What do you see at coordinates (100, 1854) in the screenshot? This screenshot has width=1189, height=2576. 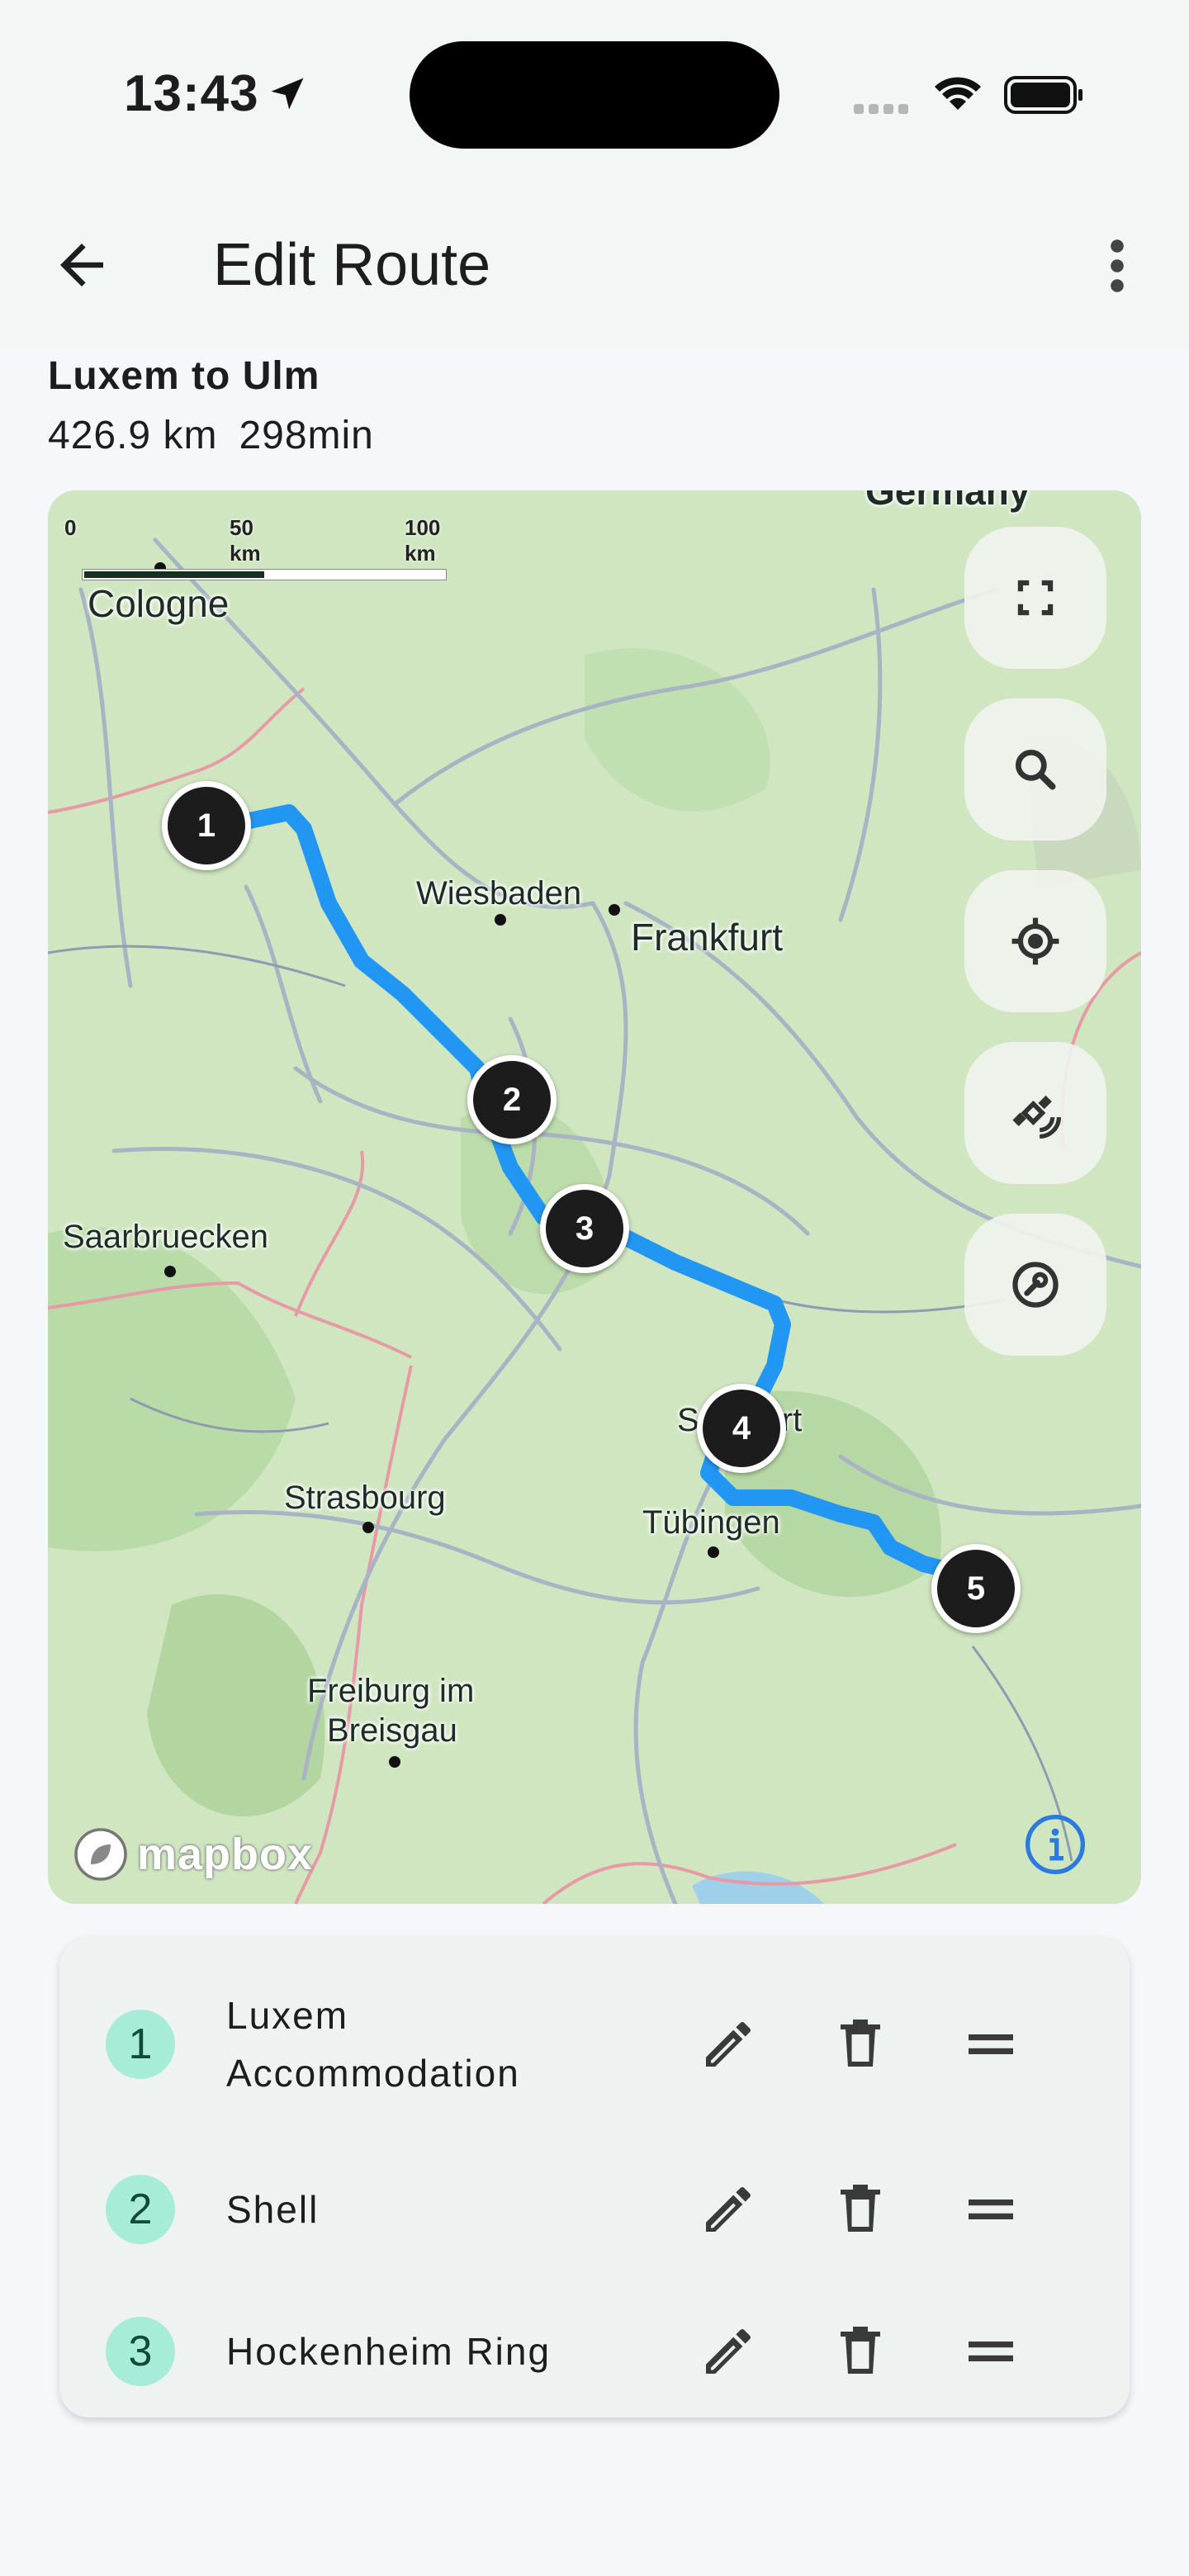 I see `mapbox-logo-icon` at bounding box center [100, 1854].